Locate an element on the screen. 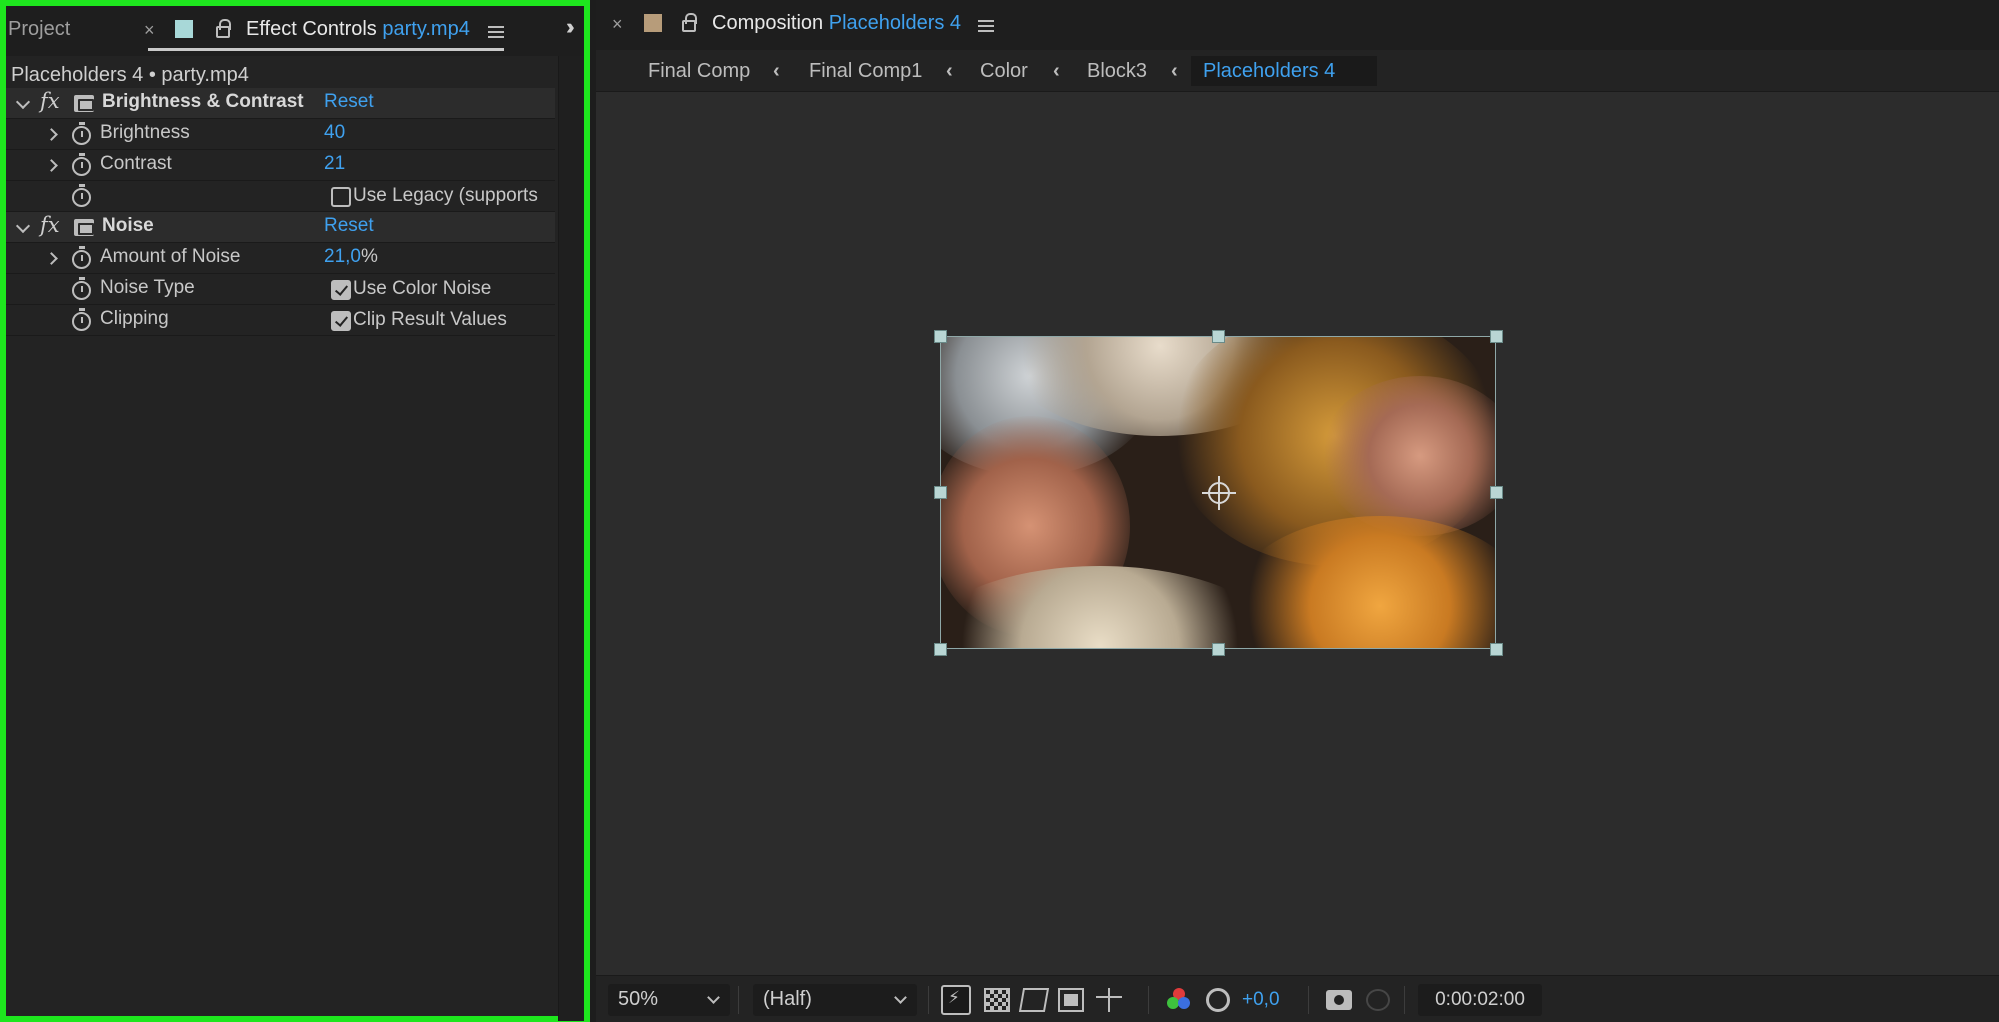 The image size is (1999, 1022). effect-row-brightness-contrast: fx Brightness & Contrast Reset is located at coordinates (280, 103).